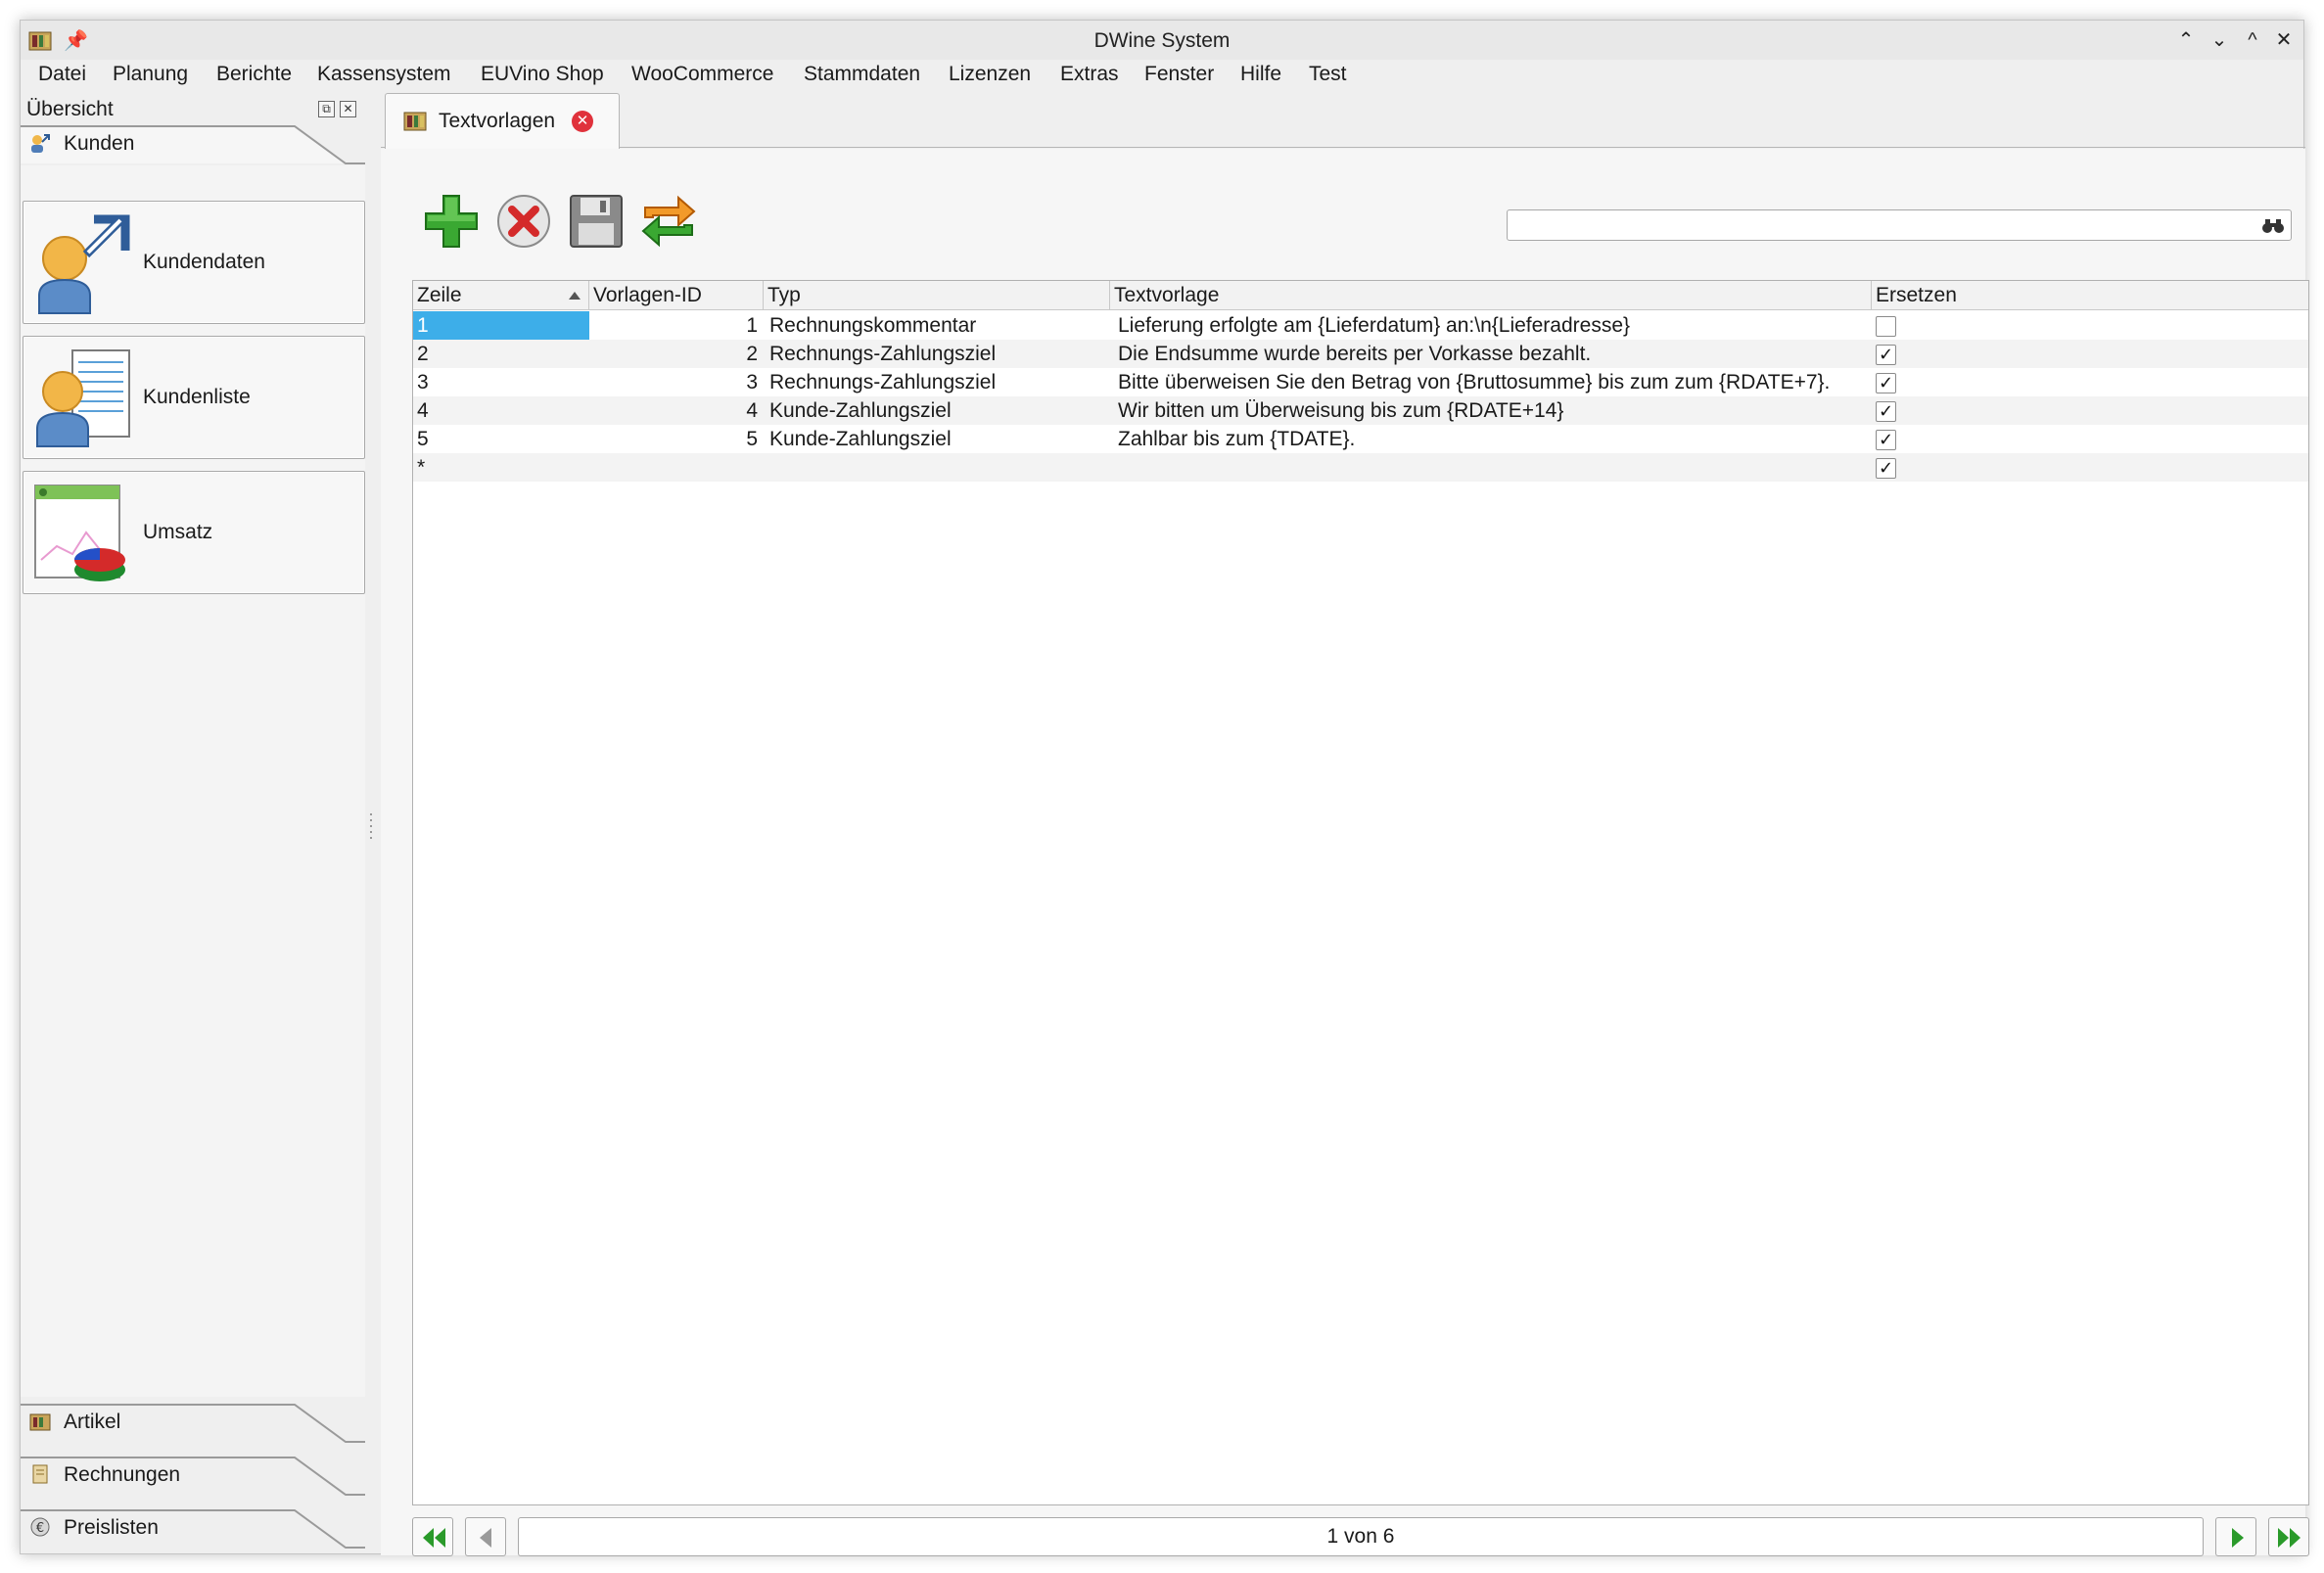  Describe the element at coordinates (676, 295) in the screenshot. I see `column-header-vorlagen-id: Vorlagen-ID` at that location.